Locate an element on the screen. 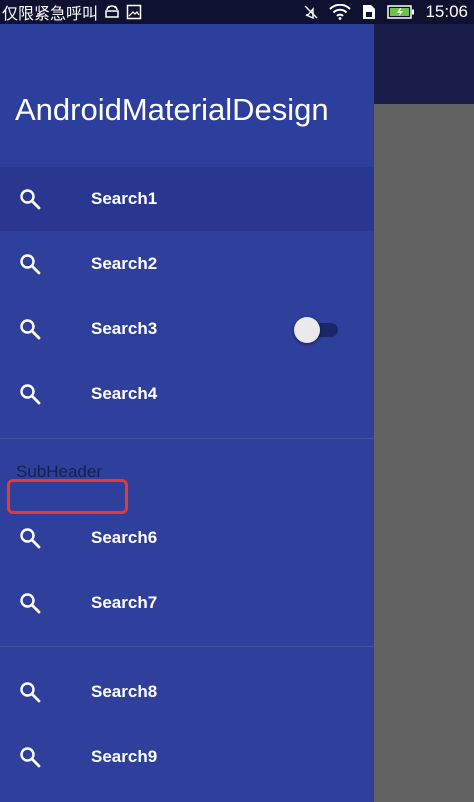 The image size is (474, 802). sim-icon is located at coordinates (369, 12).